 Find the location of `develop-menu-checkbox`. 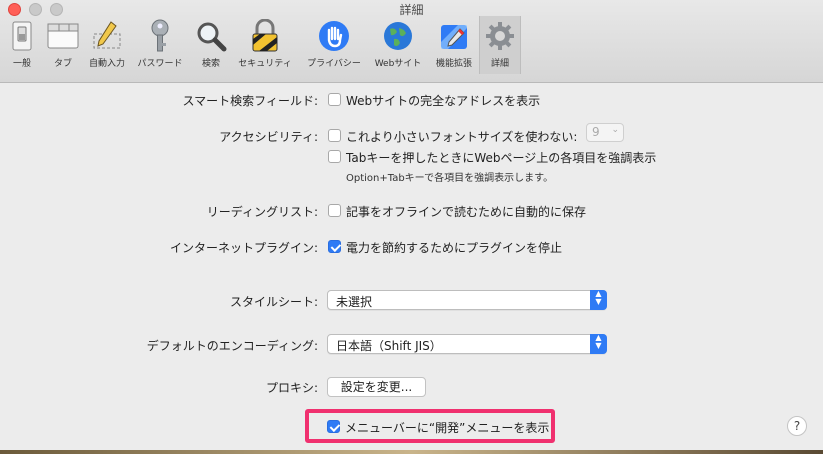

develop-menu-checkbox is located at coordinates (333, 426).